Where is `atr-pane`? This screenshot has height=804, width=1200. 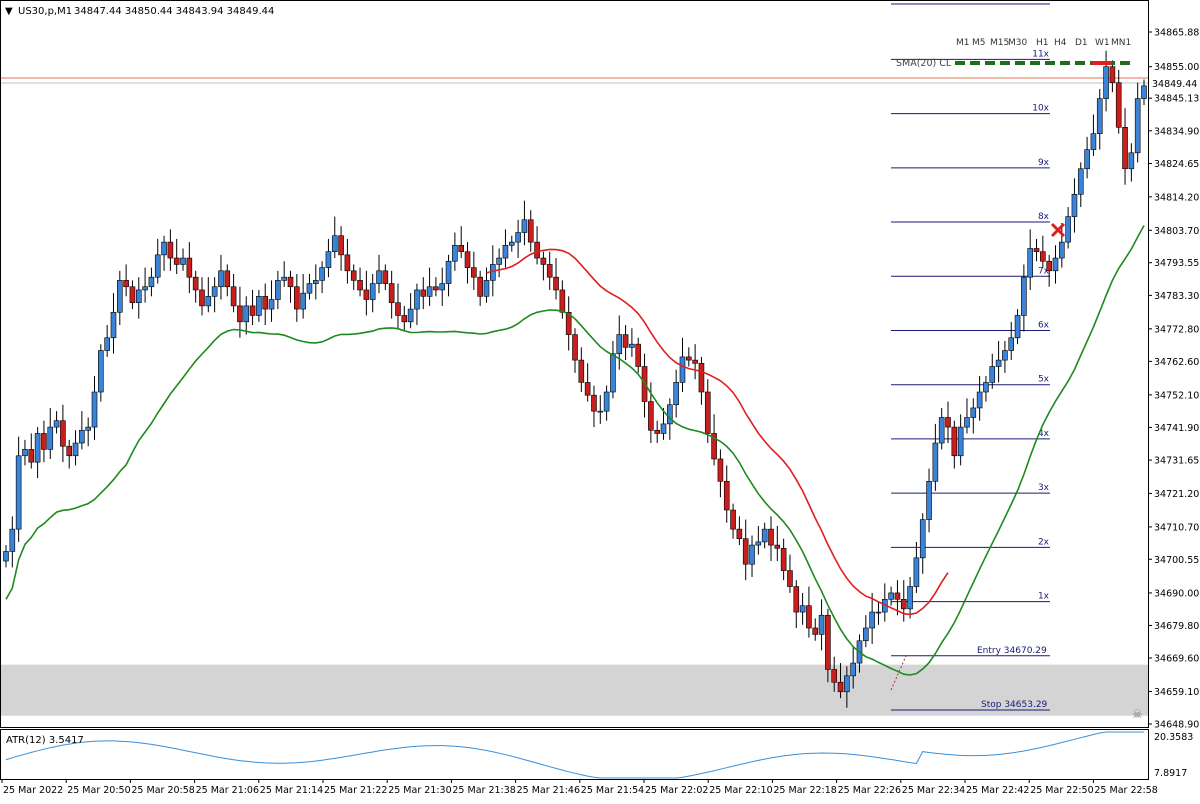
atr-pane is located at coordinates (574, 754).